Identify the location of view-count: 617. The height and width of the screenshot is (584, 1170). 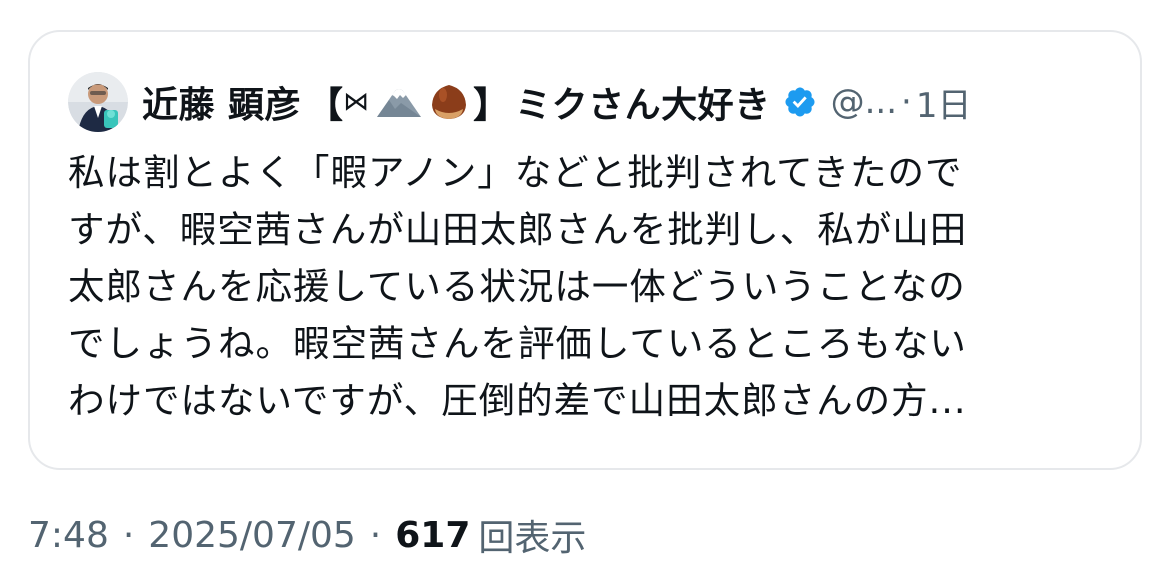
(432, 535).